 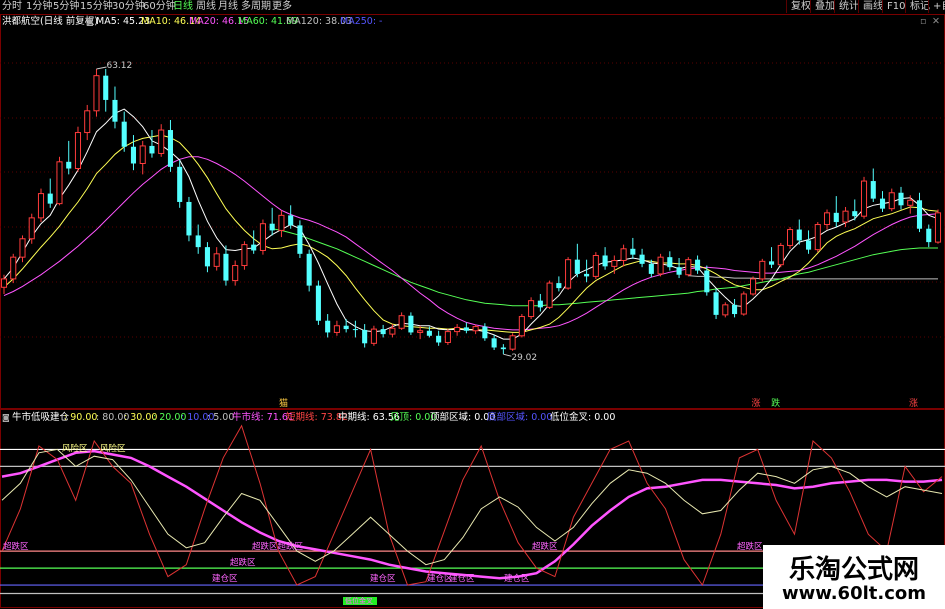 What do you see at coordinates (361, 21) in the screenshot?
I see `legend-ma250: MA250: -` at bounding box center [361, 21].